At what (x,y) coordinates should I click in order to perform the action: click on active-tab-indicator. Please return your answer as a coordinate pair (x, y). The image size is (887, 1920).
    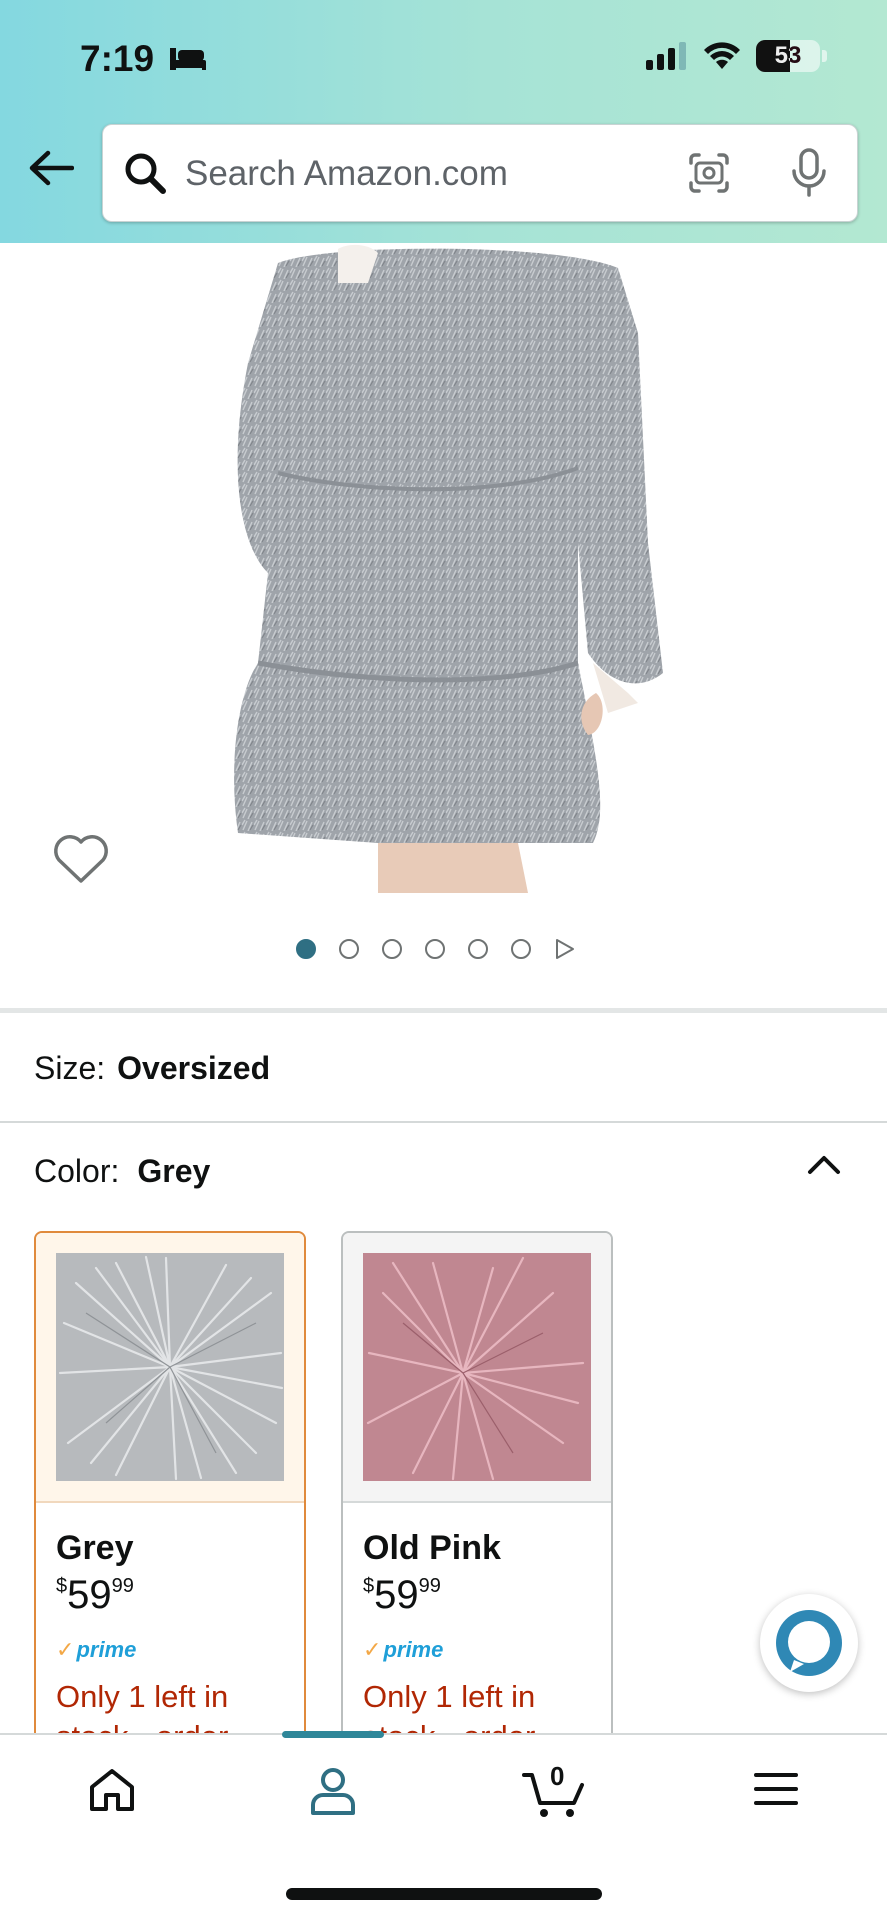
    Looking at the image, I should click on (333, 1734).